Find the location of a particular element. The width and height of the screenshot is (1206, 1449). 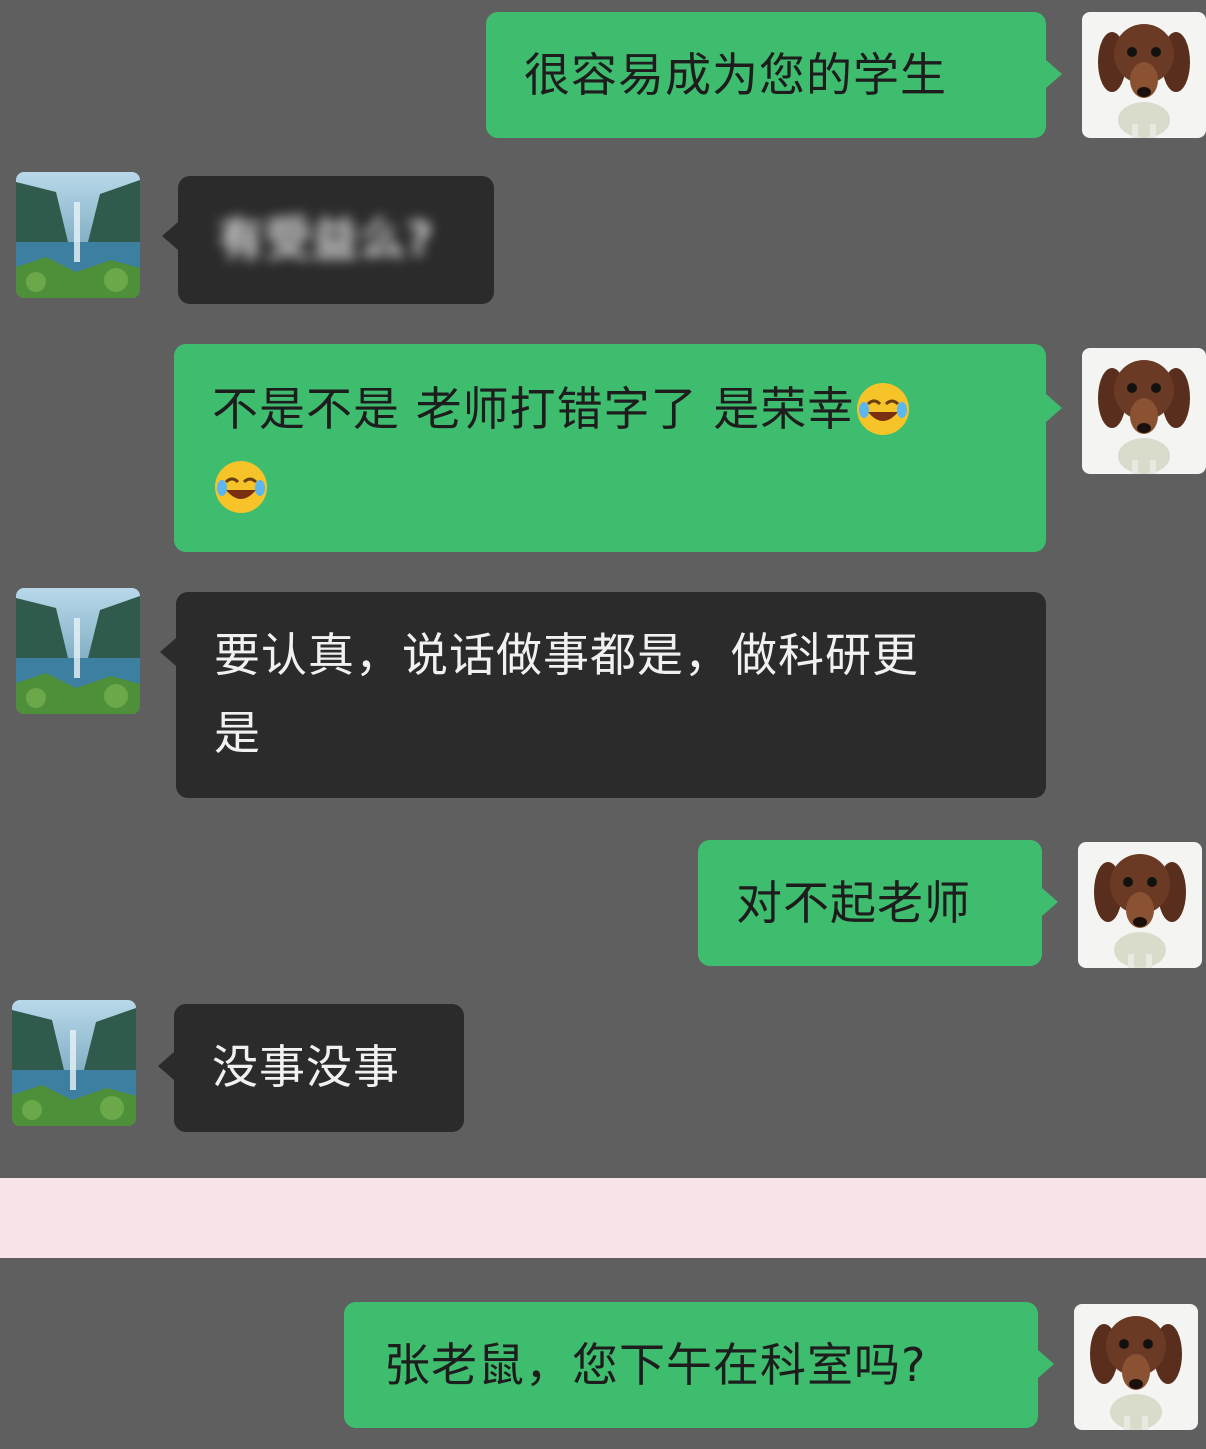

message-bubble-outgoing: 张老鼠，您下午在科室吗? is located at coordinates (691, 1365).